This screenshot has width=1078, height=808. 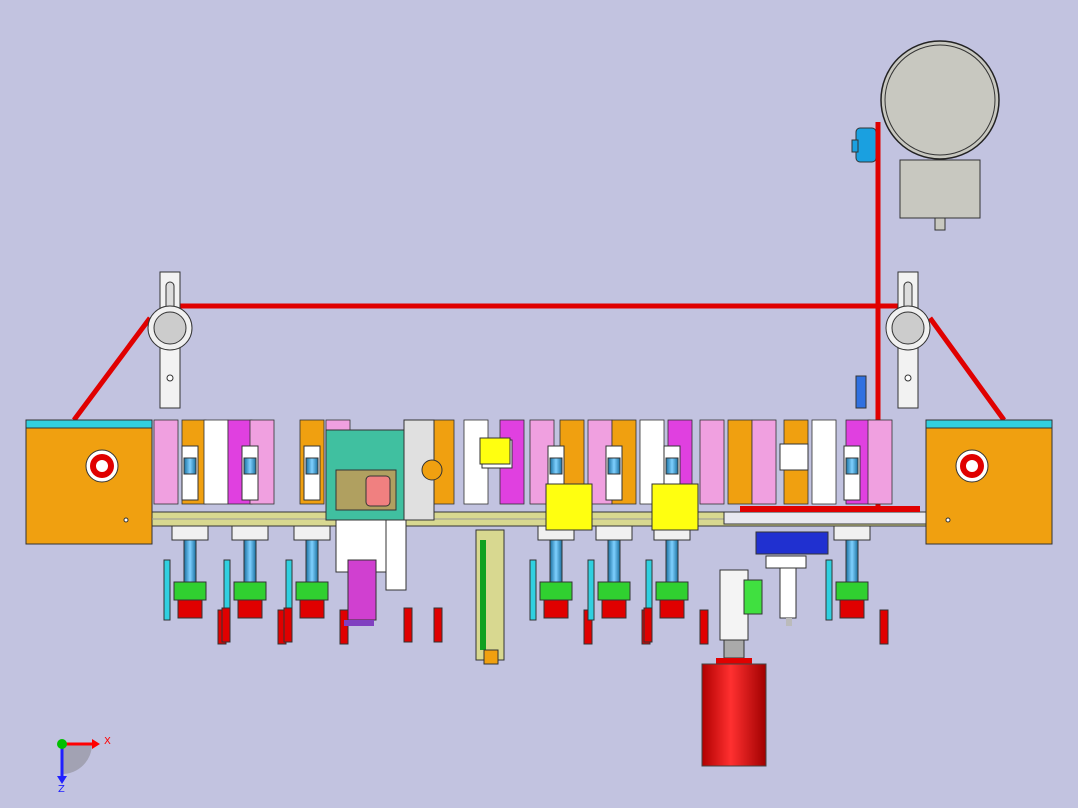 What do you see at coordinates (734, 668) in the screenshot?
I see `main-cylinder` at bounding box center [734, 668].